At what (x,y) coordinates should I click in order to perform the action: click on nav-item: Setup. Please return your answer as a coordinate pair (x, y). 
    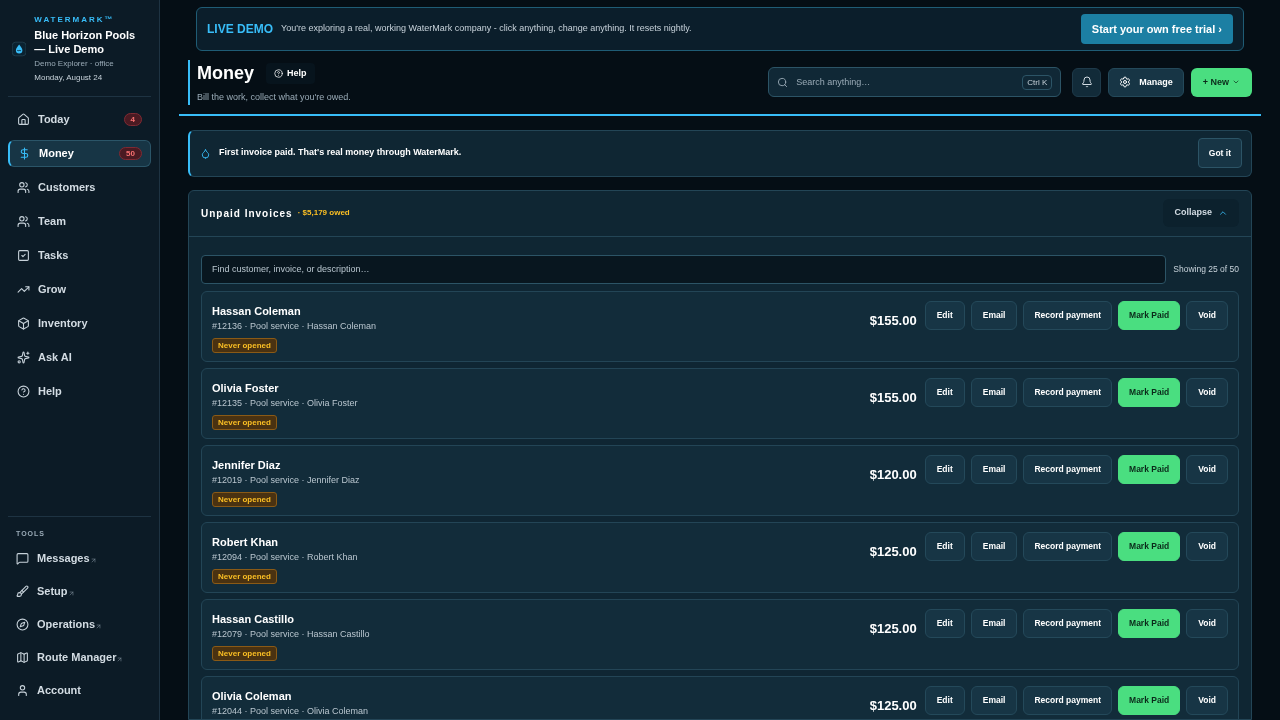
    Looking at the image, I should click on (79, 591).